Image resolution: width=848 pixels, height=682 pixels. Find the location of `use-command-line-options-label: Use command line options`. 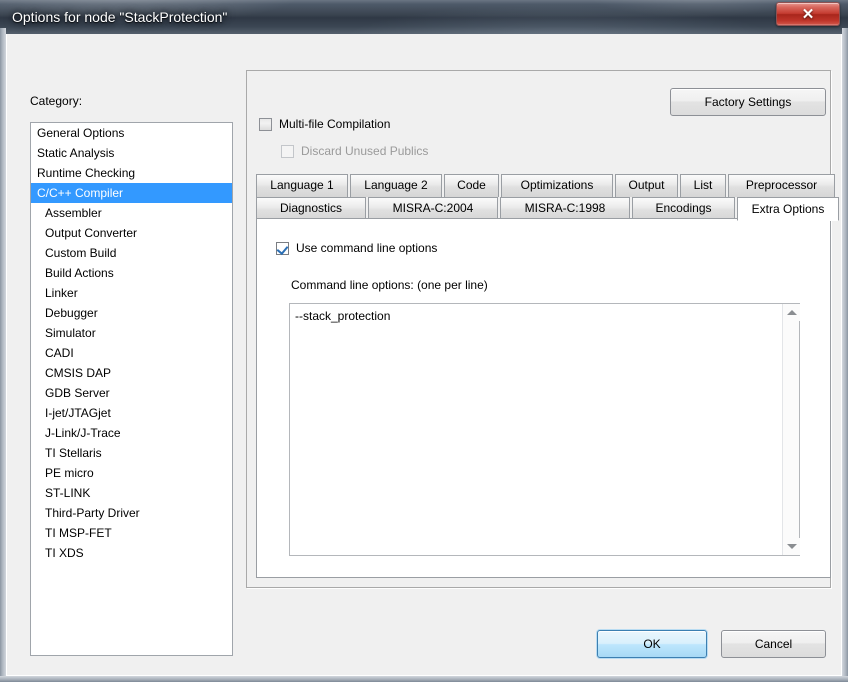

use-command-line-options-label: Use command line options is located at coordinates (367, 248).